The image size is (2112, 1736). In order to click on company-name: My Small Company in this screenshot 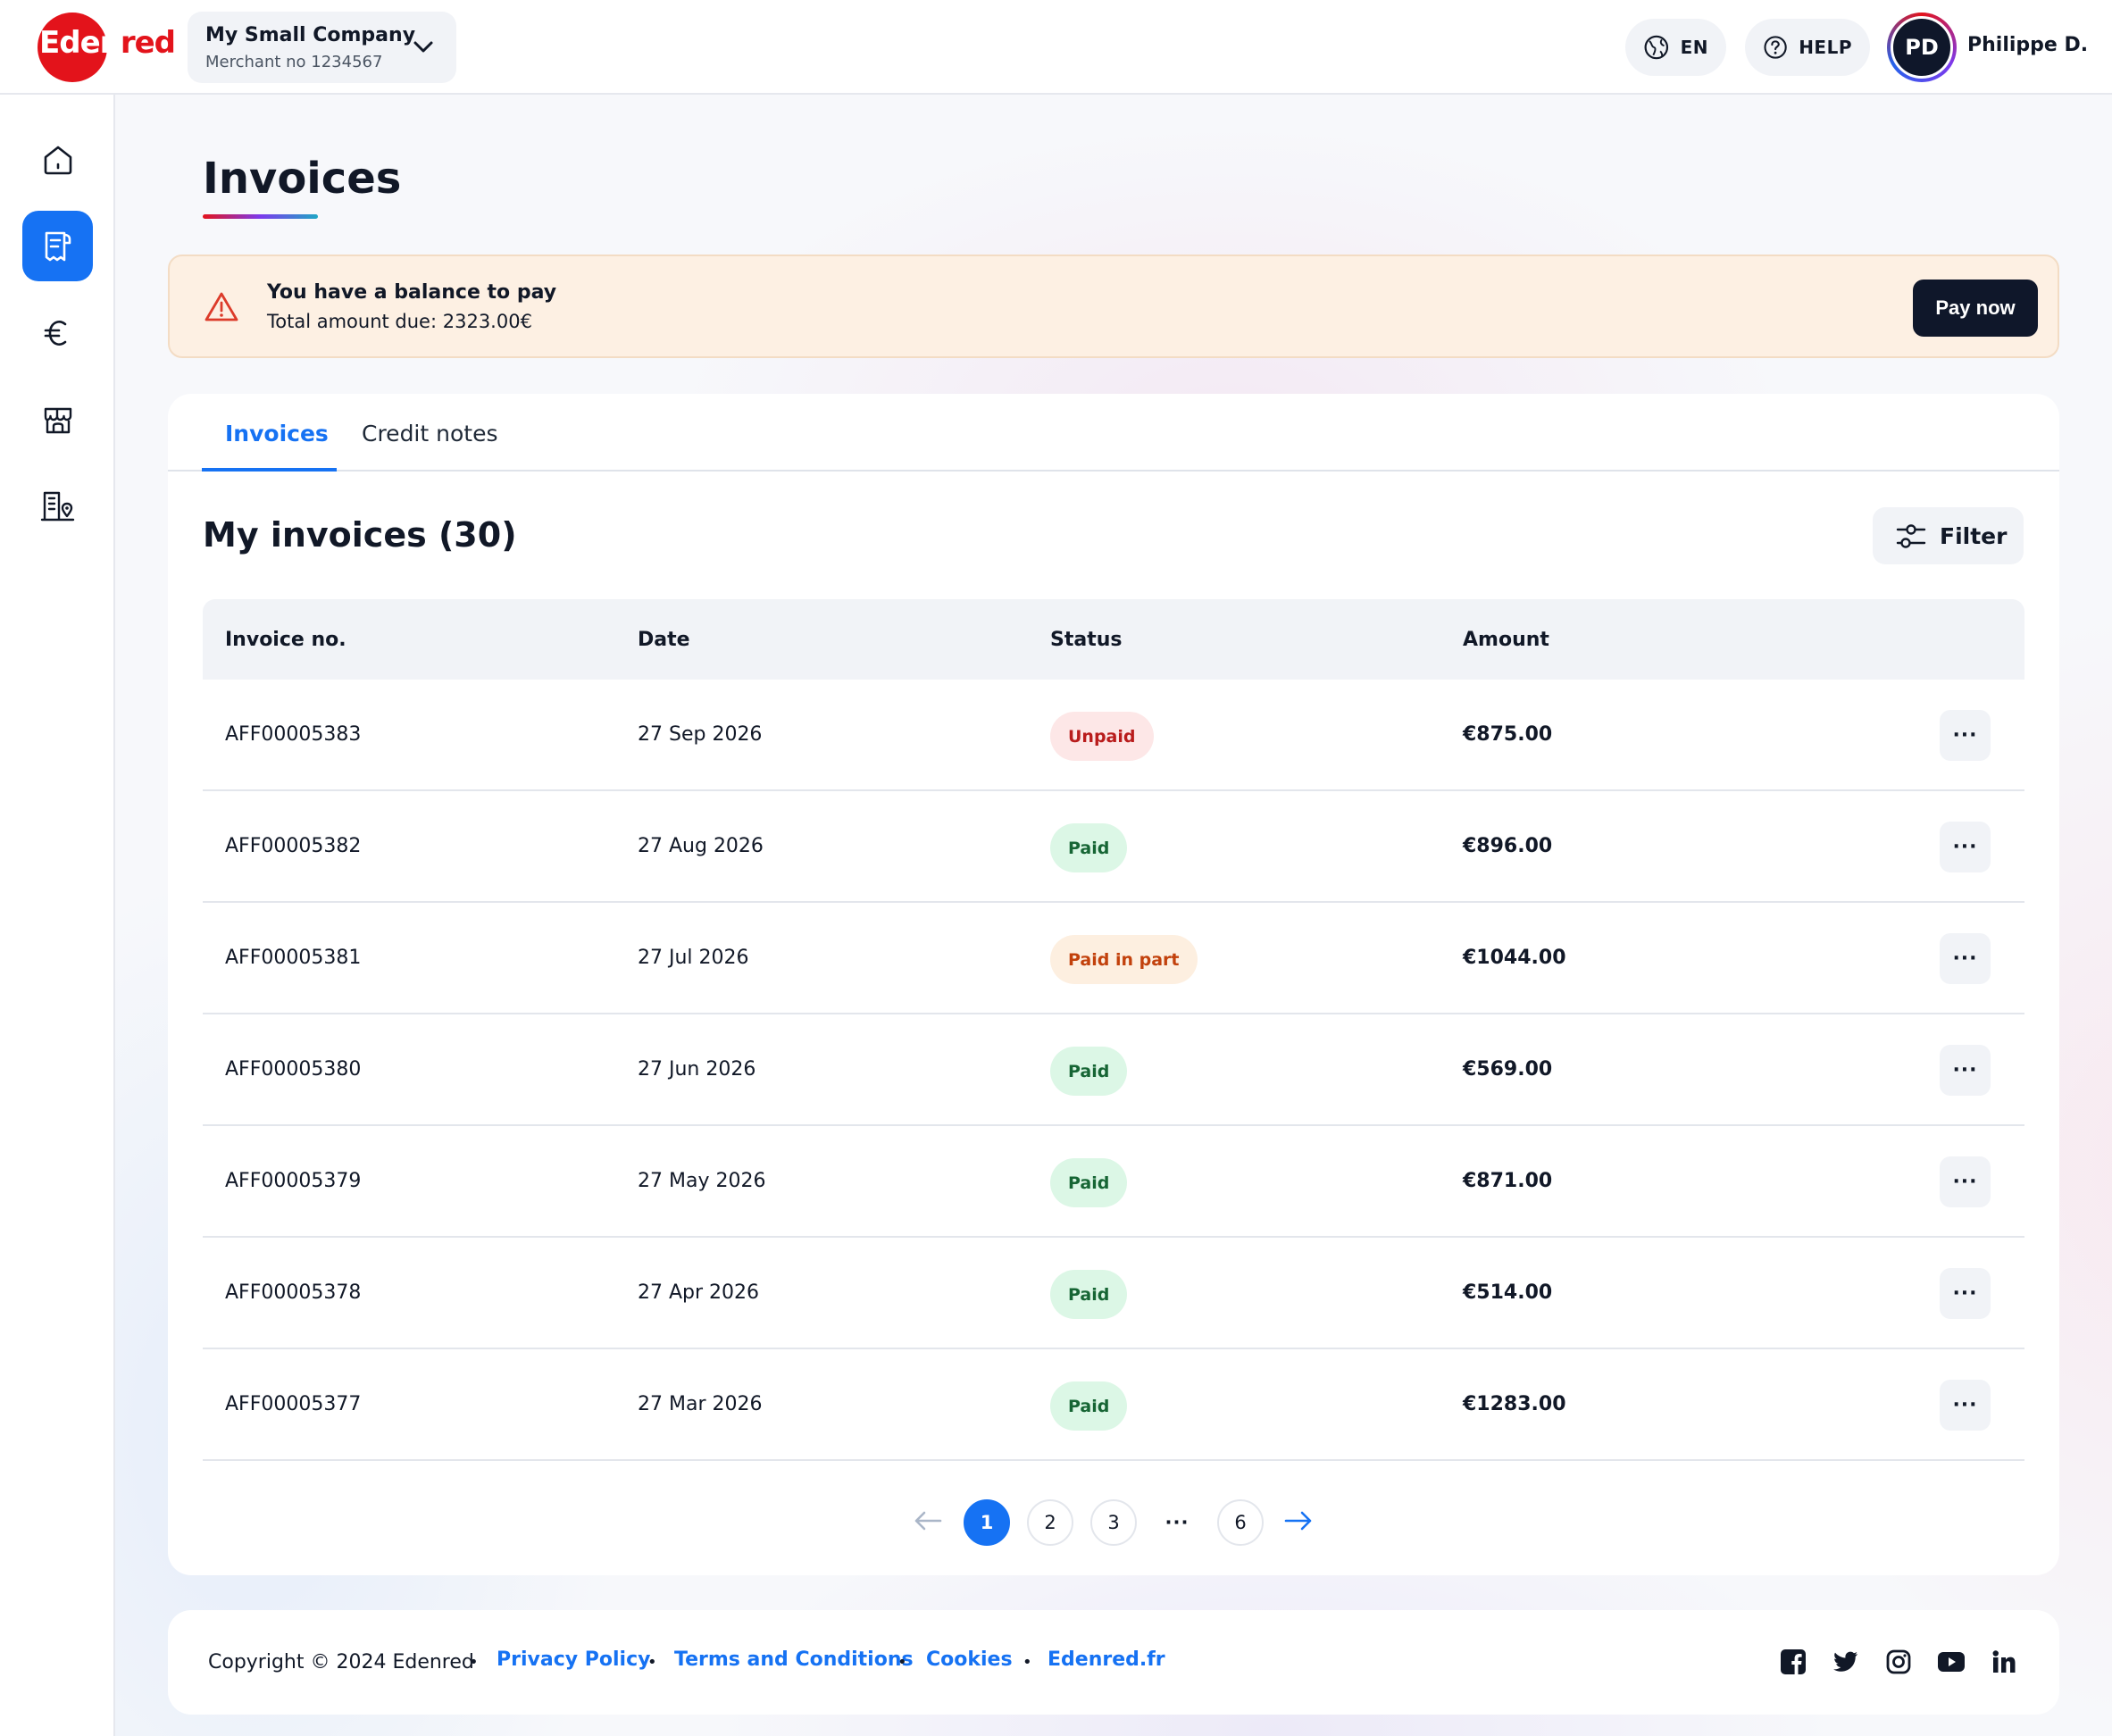, I will do `click(310, 35)`.